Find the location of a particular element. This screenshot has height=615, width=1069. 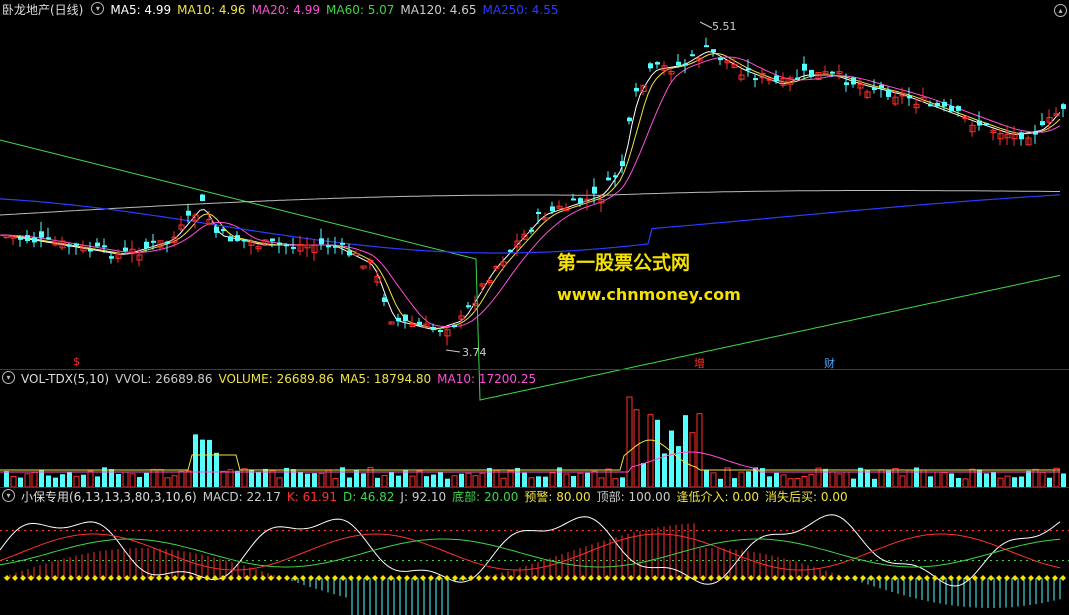

k-label: K: 61.91 is located at coordinates (311, 497).